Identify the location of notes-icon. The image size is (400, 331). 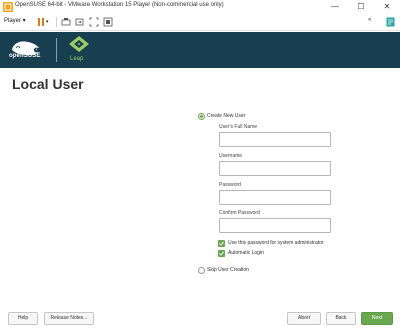
(390, 22).